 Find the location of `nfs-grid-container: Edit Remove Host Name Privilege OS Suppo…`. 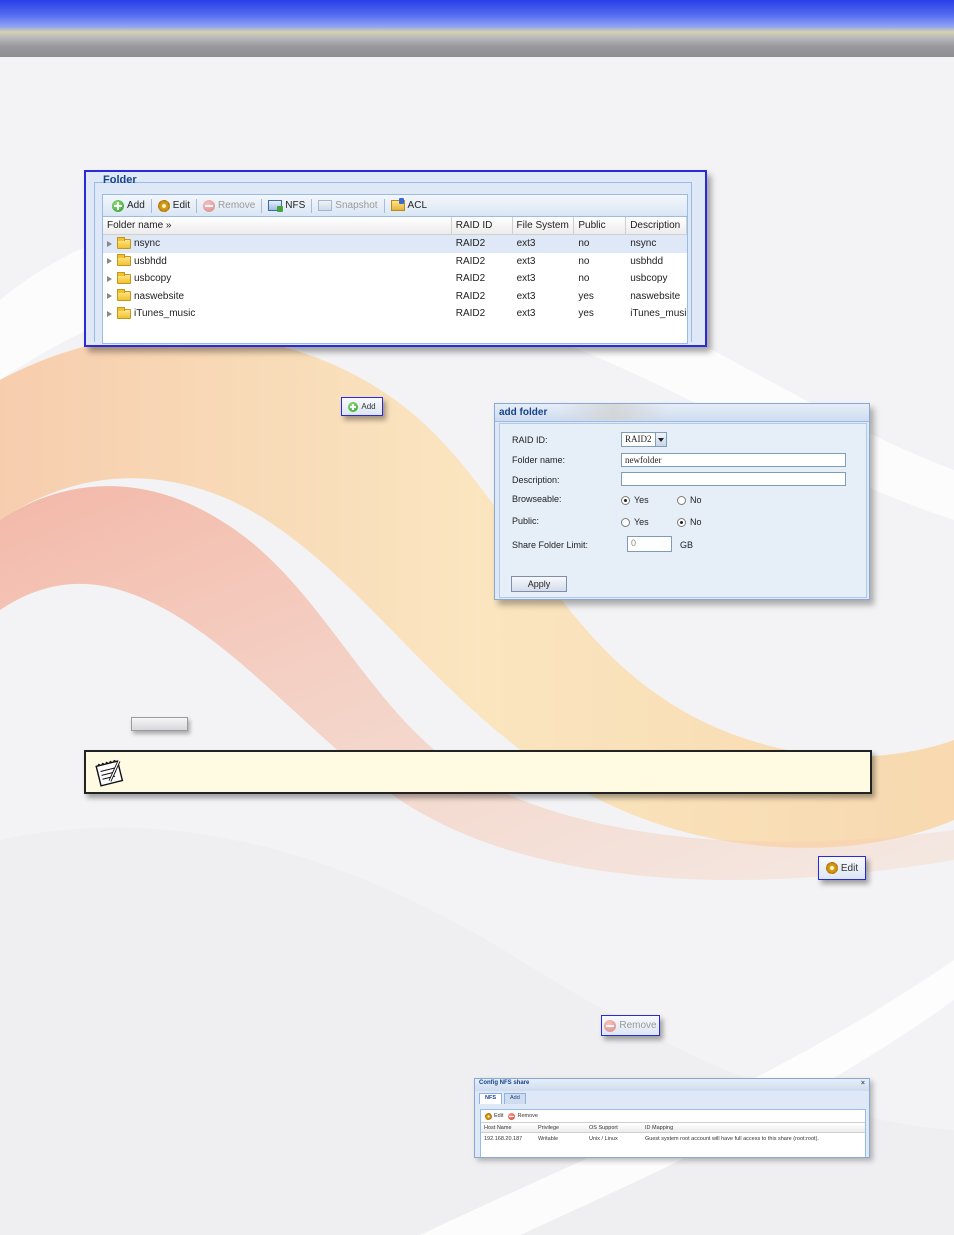

nfs-grid-container: Edit Remove Host Name Privilege OS Suppo… is located at coordinates (673, 1133).